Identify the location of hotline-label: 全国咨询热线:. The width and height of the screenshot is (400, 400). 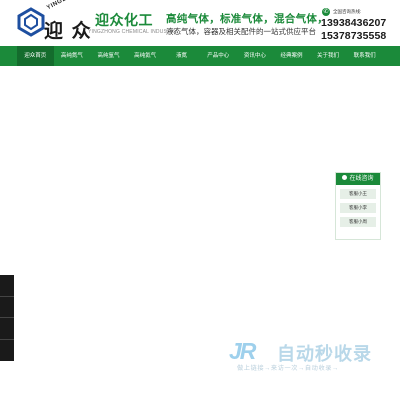
(347, 11).